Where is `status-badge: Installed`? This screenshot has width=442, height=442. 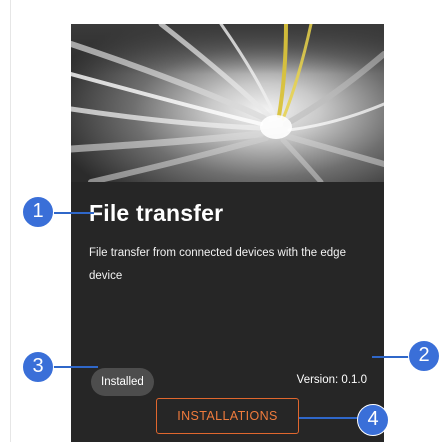 status-badge: Installed is located at coordinates (122, 382).